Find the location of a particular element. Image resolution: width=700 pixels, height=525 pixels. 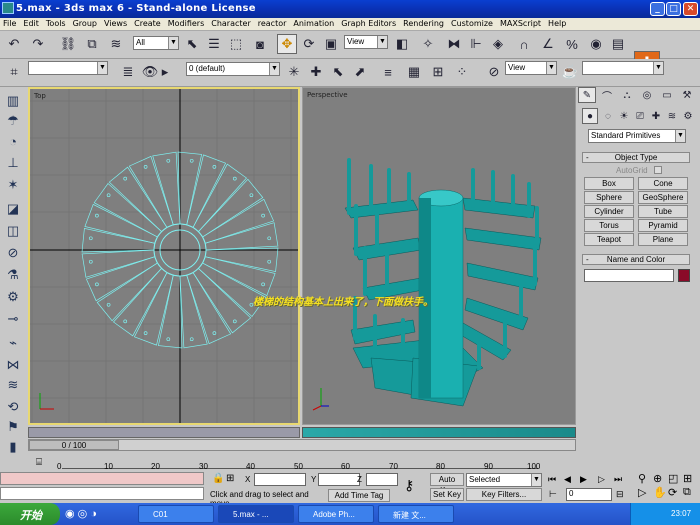

lights-icon: ☀ is located at coordinates (624, 116).